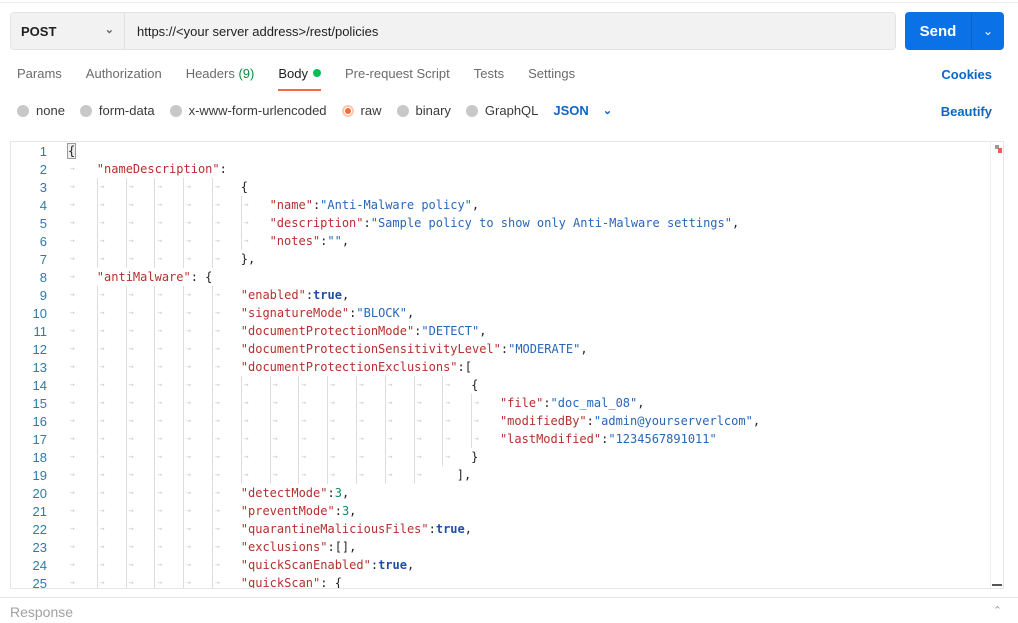 This screenshot has height=623, width=1018. Describe the element at coordinates (293, 73) in the screenshot. I see `tab-label: Body` at that location.